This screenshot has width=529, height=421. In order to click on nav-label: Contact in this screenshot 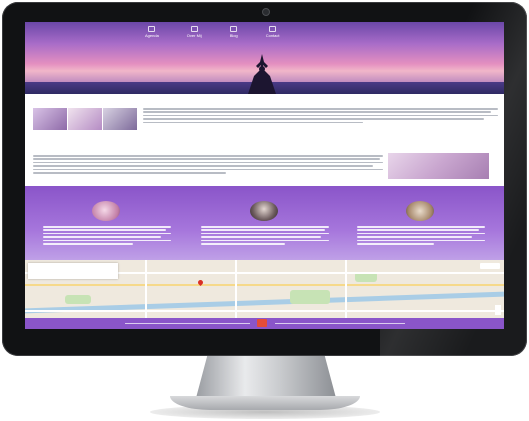, I will do `click(272, 35)`.